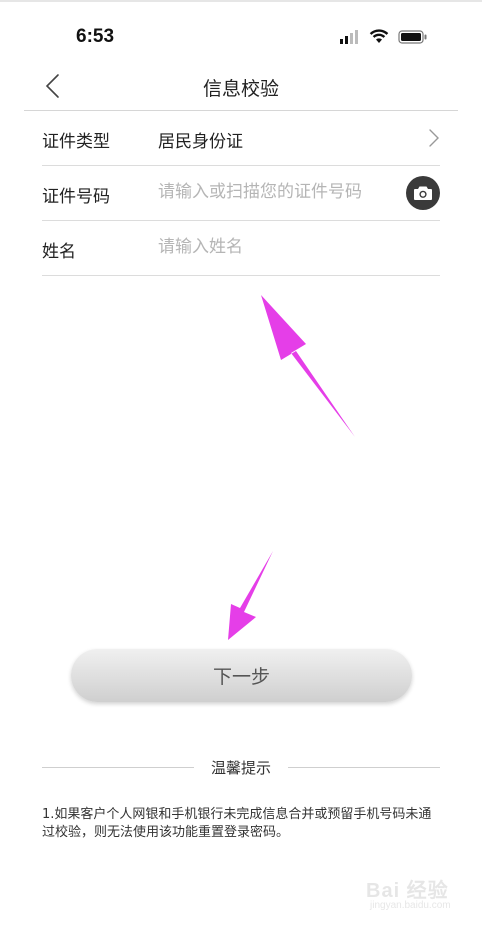  I want to click on battery-icon, so click(412, 36).